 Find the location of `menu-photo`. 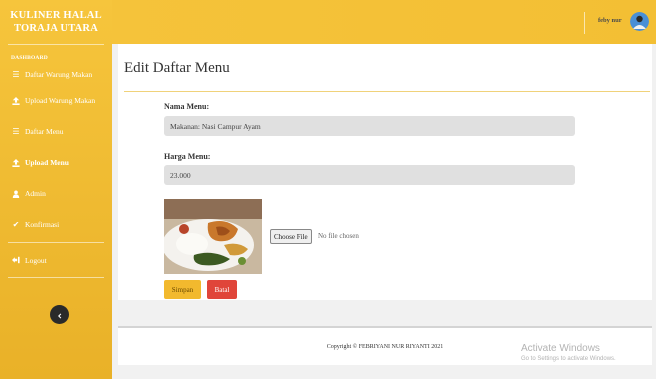

menu-photo is located at coordinates (213, 236).